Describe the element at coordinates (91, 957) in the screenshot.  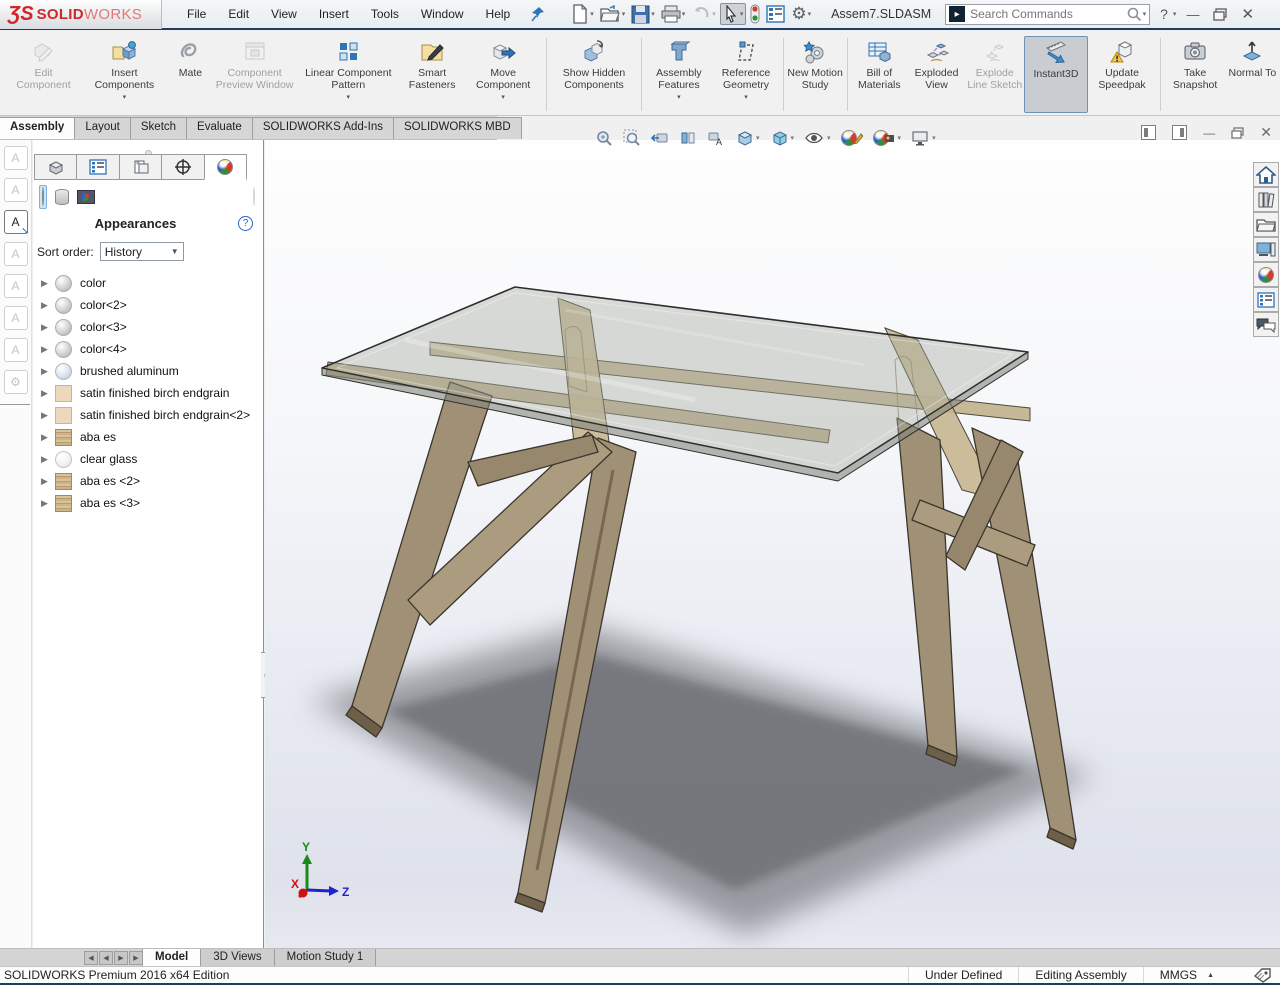
I see `first-tab-icon: ◀` at that location.